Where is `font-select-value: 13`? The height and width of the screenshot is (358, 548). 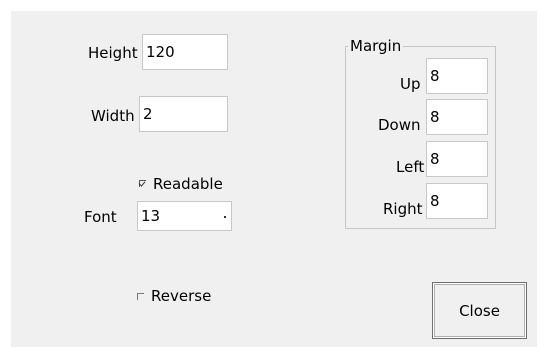
font-select-value: 13 is located at coordinates (151, 216).